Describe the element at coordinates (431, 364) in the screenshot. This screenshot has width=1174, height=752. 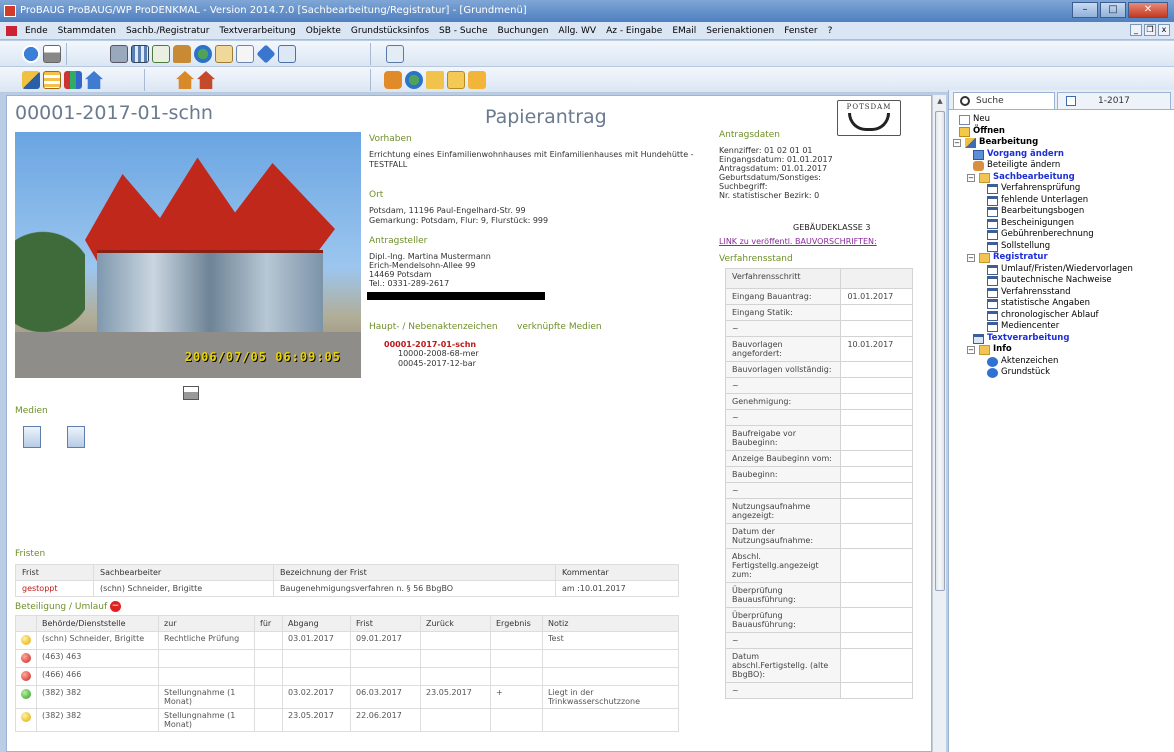
I see `aktenzeichen-sub: 00045-2017-12-bar` at that location.